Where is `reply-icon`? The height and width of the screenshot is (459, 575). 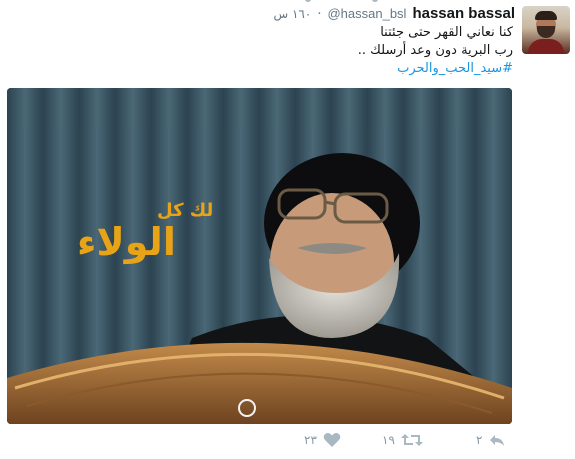
reply-icon is located at coordinates (497, 440).